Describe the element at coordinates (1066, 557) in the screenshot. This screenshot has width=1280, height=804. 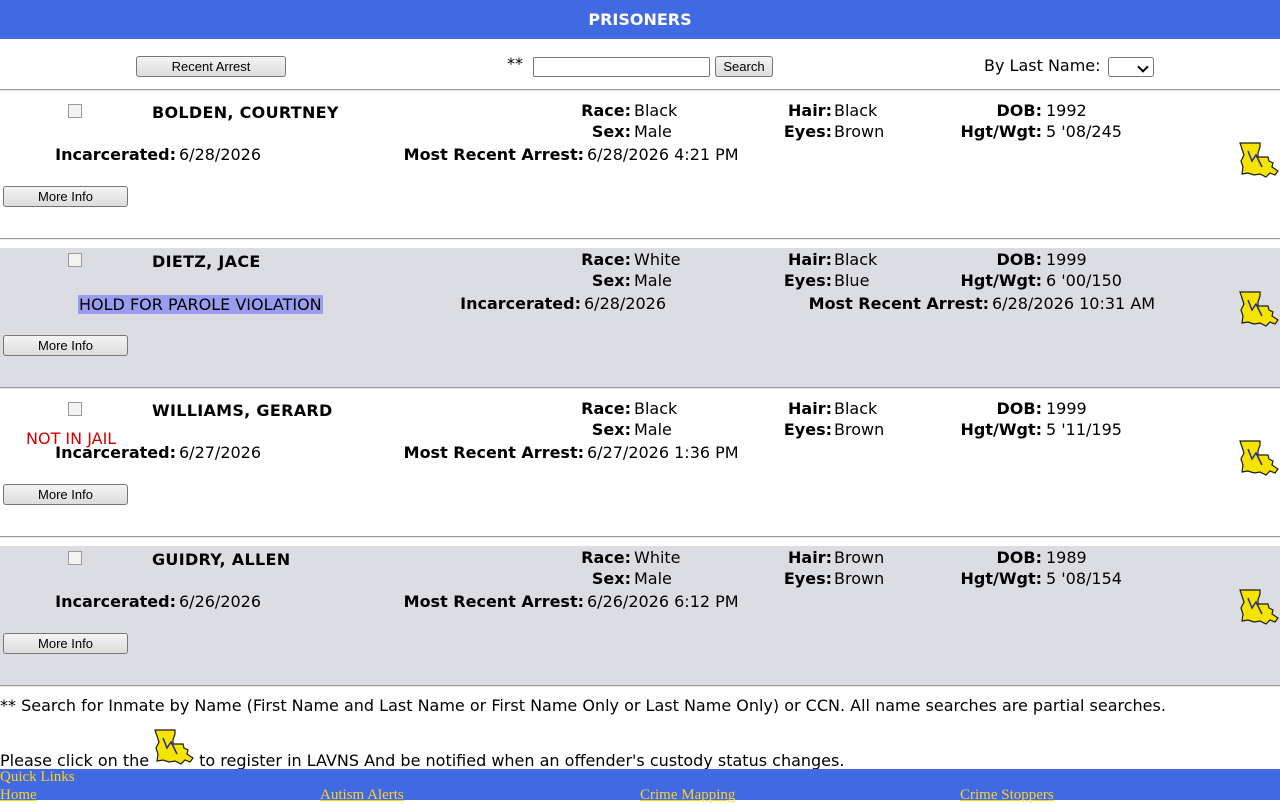
I see `dob-value: 1989` at that location.